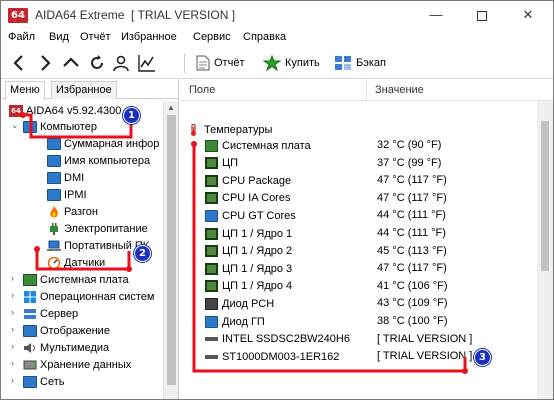 This screenshot has height=400, width=554. I want to click on summary-icon, so click(54, 144).